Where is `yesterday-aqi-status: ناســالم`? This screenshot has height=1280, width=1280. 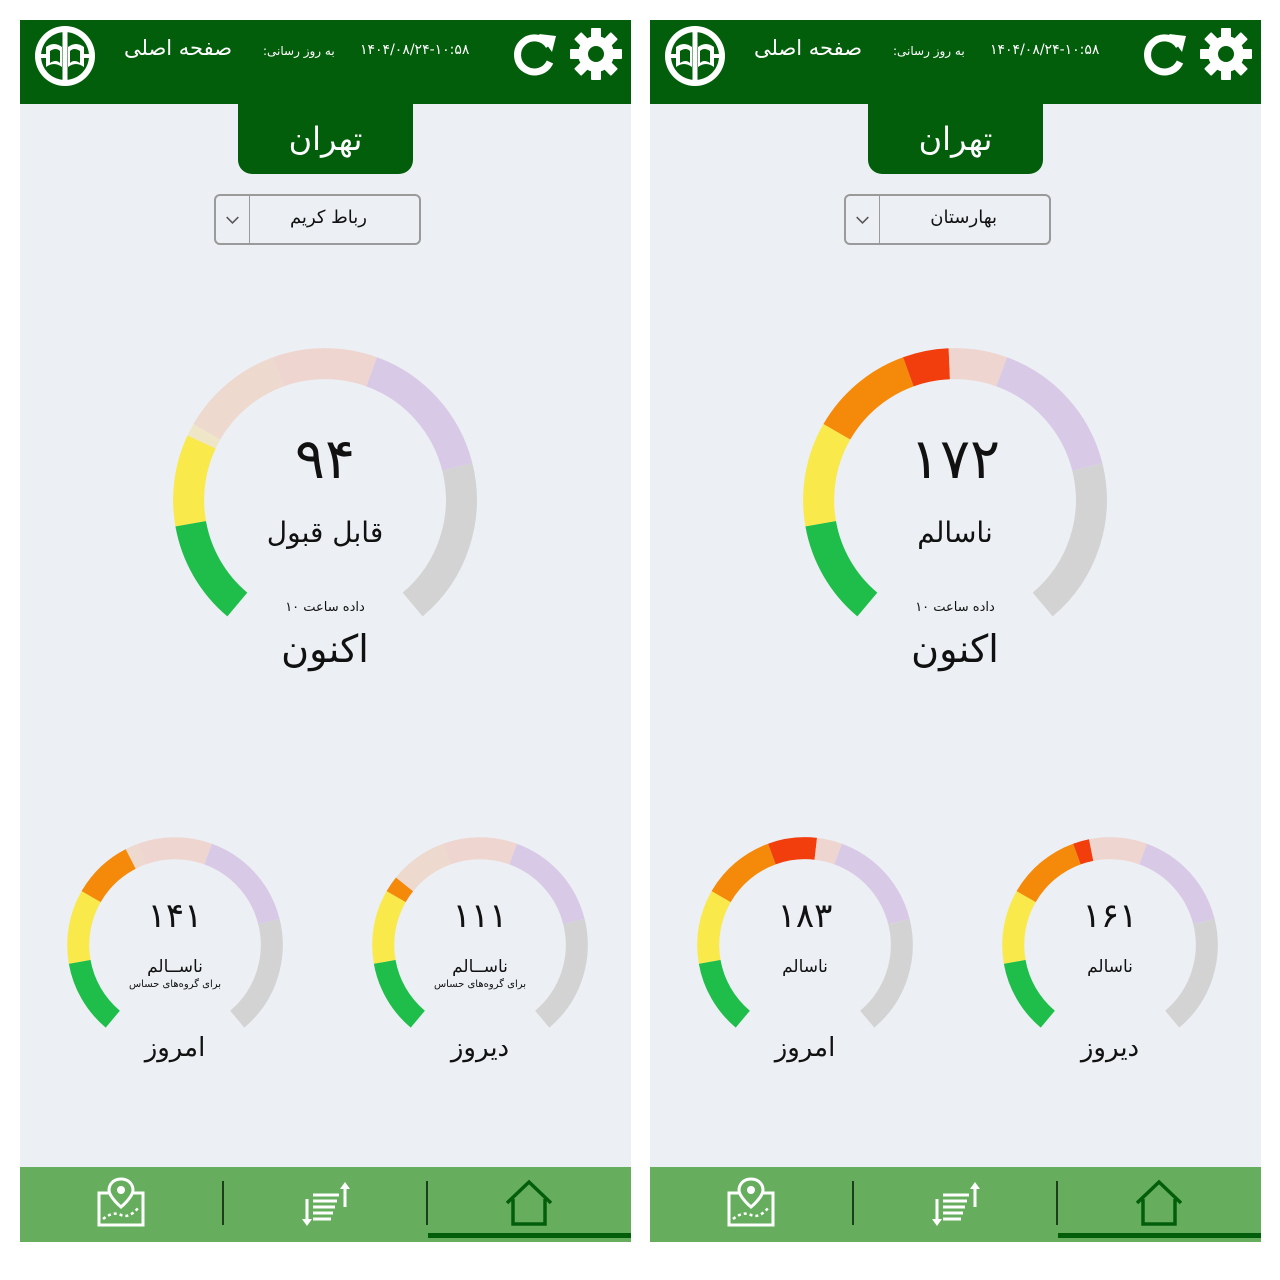
yesterday-aqi-status: ناســالم is located at coordinates (480, 967).